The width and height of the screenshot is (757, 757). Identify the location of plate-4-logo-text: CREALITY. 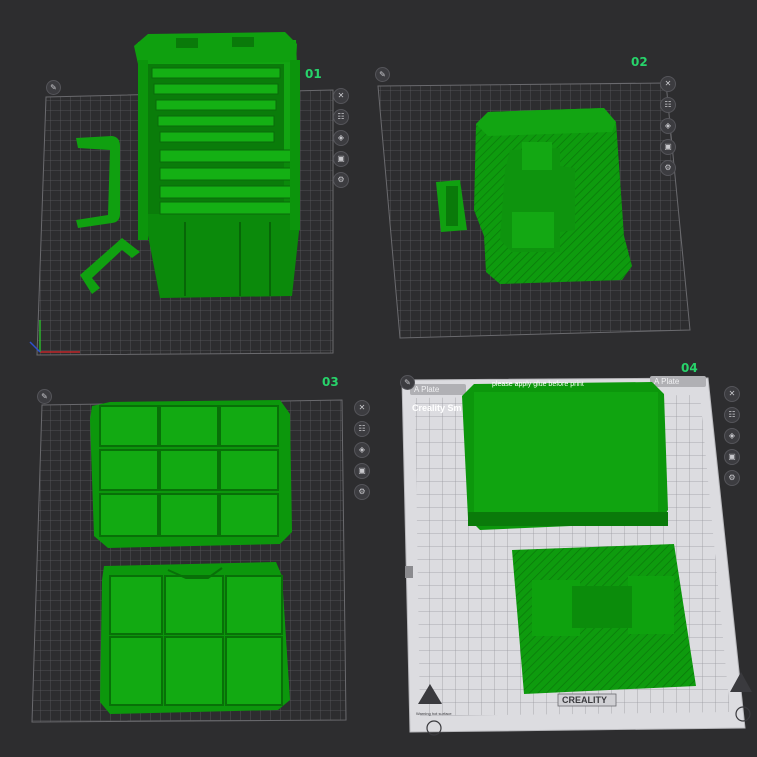
(584, 700).